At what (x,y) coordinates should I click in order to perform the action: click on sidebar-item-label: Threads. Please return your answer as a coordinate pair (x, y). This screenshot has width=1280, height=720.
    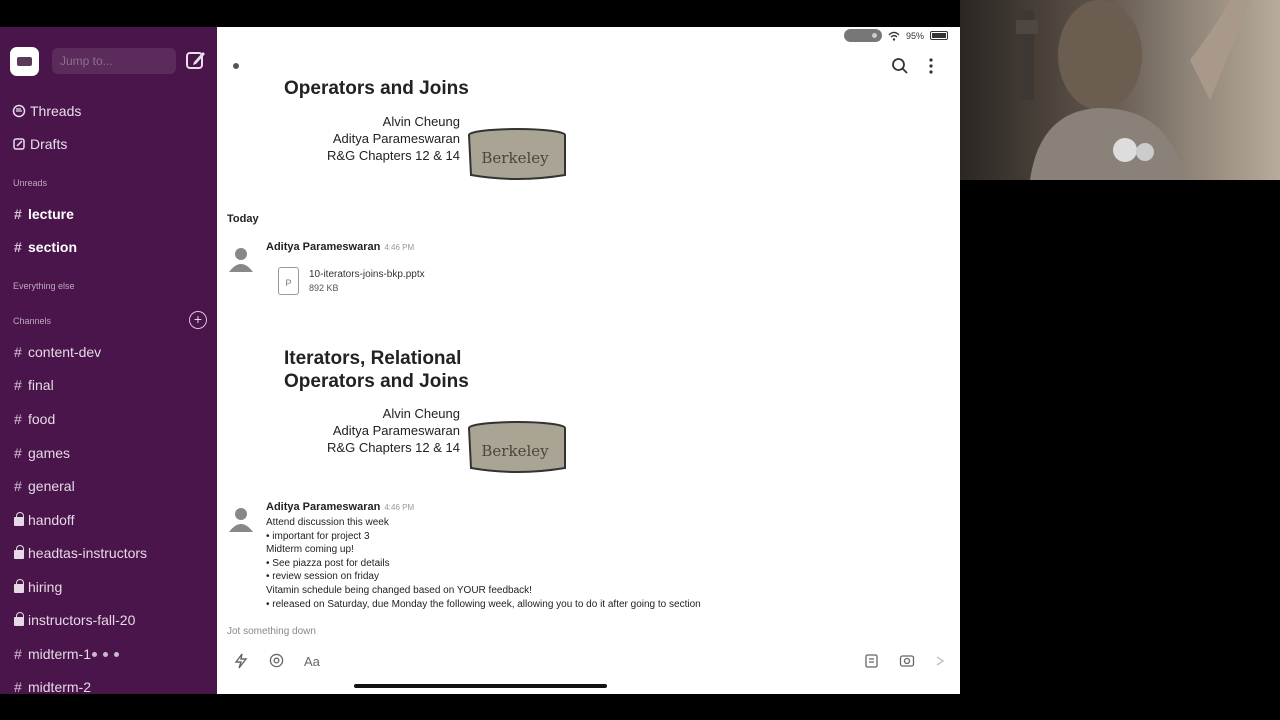
    Looking at the image, I should click on (56, 111).